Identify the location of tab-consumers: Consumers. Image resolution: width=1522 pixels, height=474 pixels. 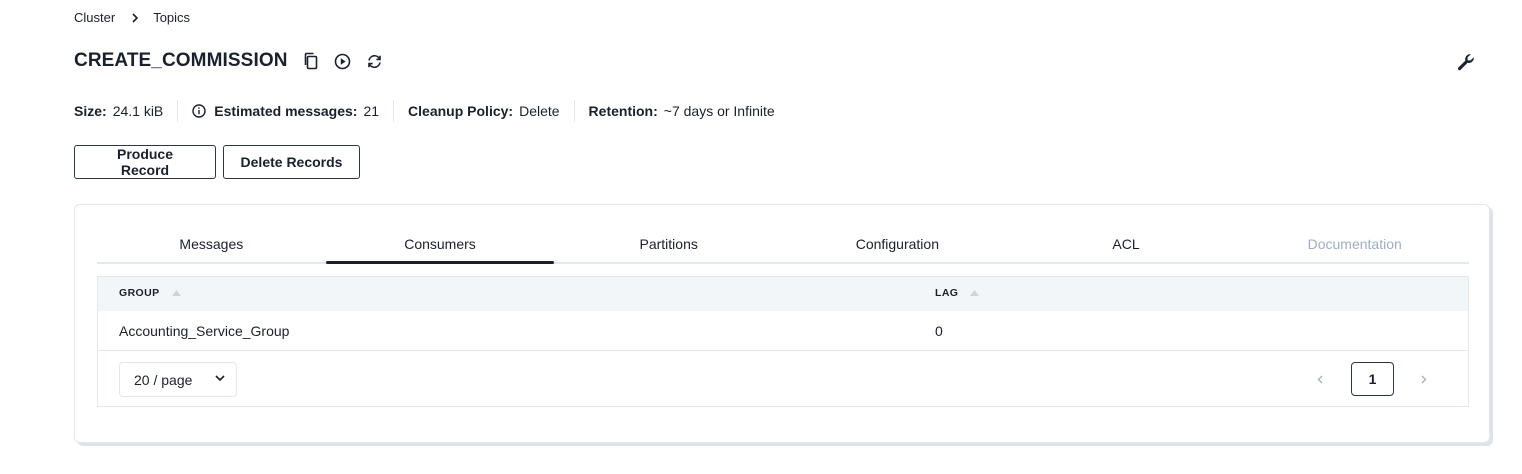
(440, 244).